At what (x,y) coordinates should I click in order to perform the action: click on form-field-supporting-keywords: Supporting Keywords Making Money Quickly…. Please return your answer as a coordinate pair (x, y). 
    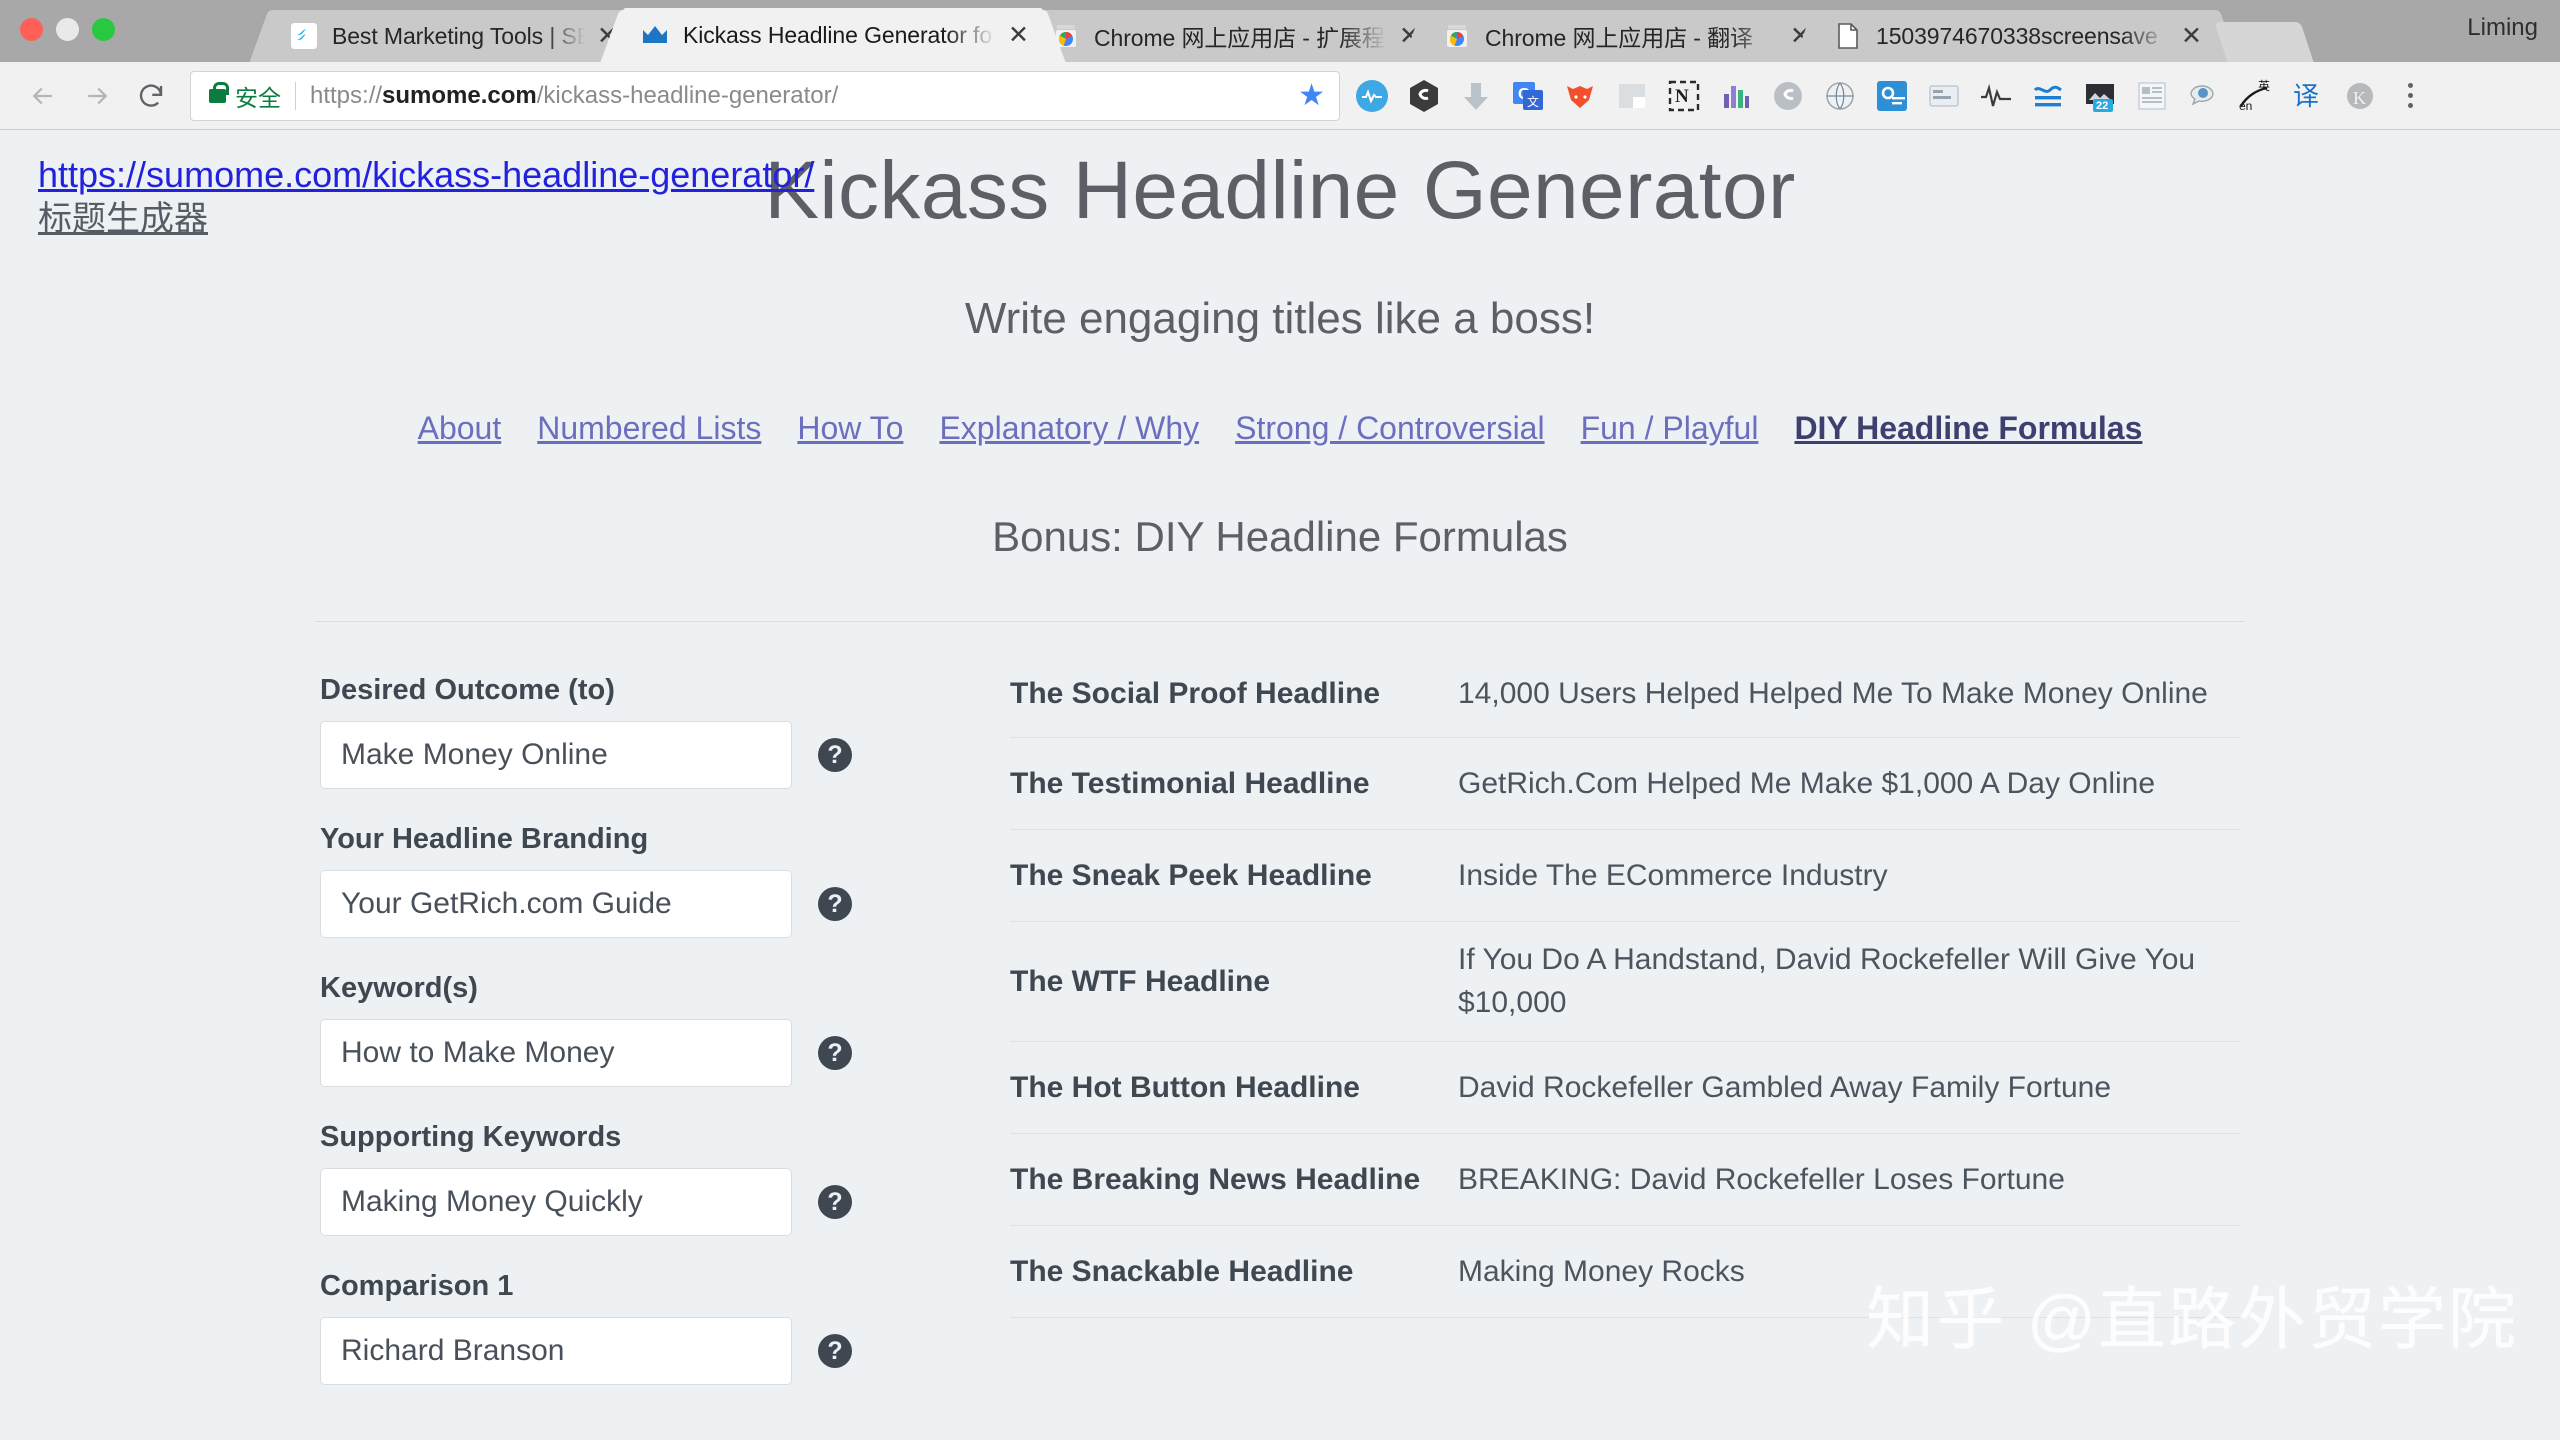
    Looking at the image, I should click on (650, 1179).